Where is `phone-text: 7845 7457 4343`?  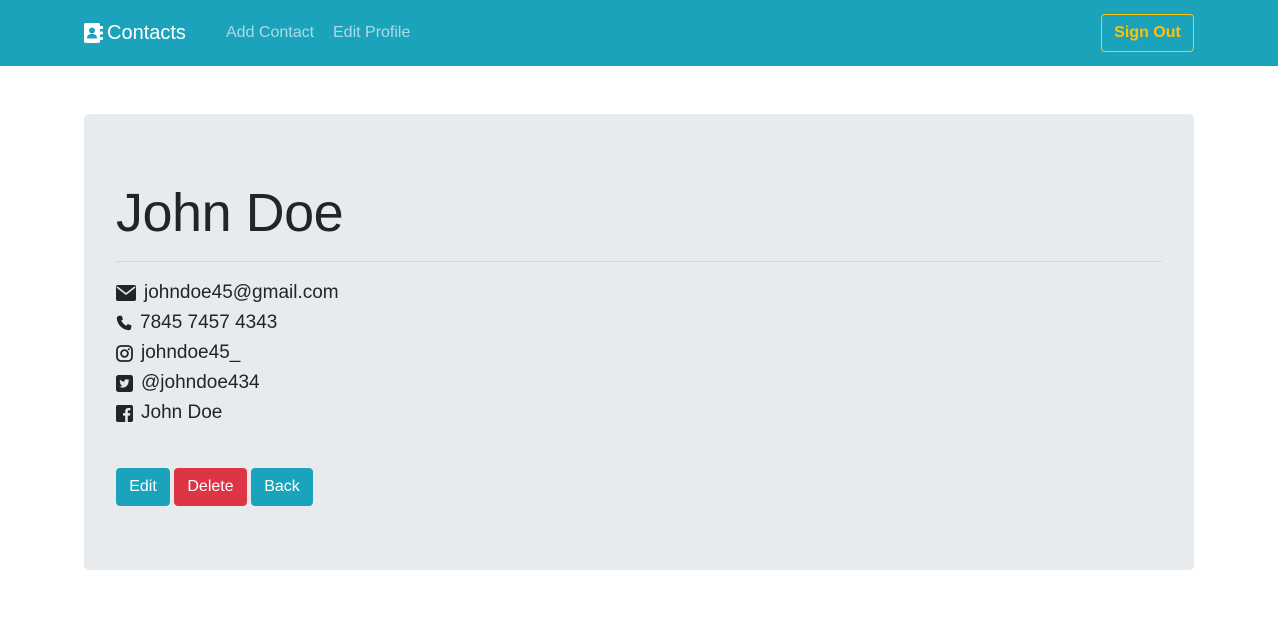 phone-text: 7845 7457 4343 is located at coordinates (209, 322).